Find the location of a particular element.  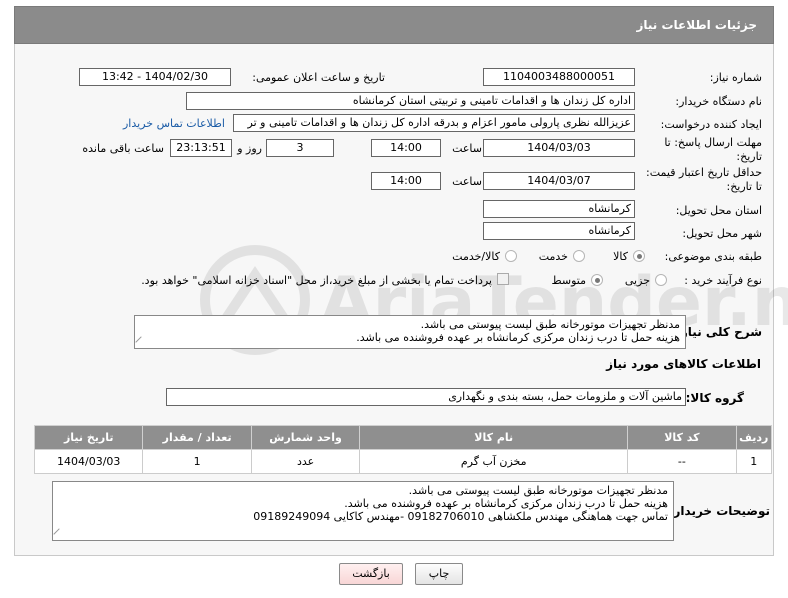

purchase-medium-label: متوسط is located at coordinates (568, 280).